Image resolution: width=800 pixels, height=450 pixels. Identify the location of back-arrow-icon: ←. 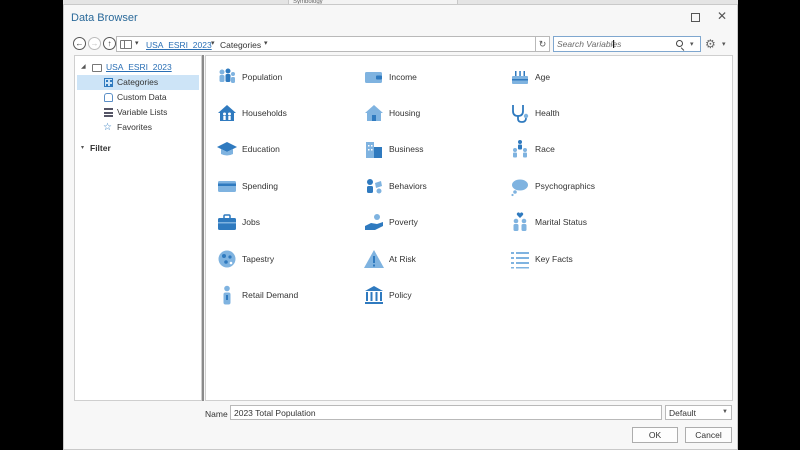
(79, 43).